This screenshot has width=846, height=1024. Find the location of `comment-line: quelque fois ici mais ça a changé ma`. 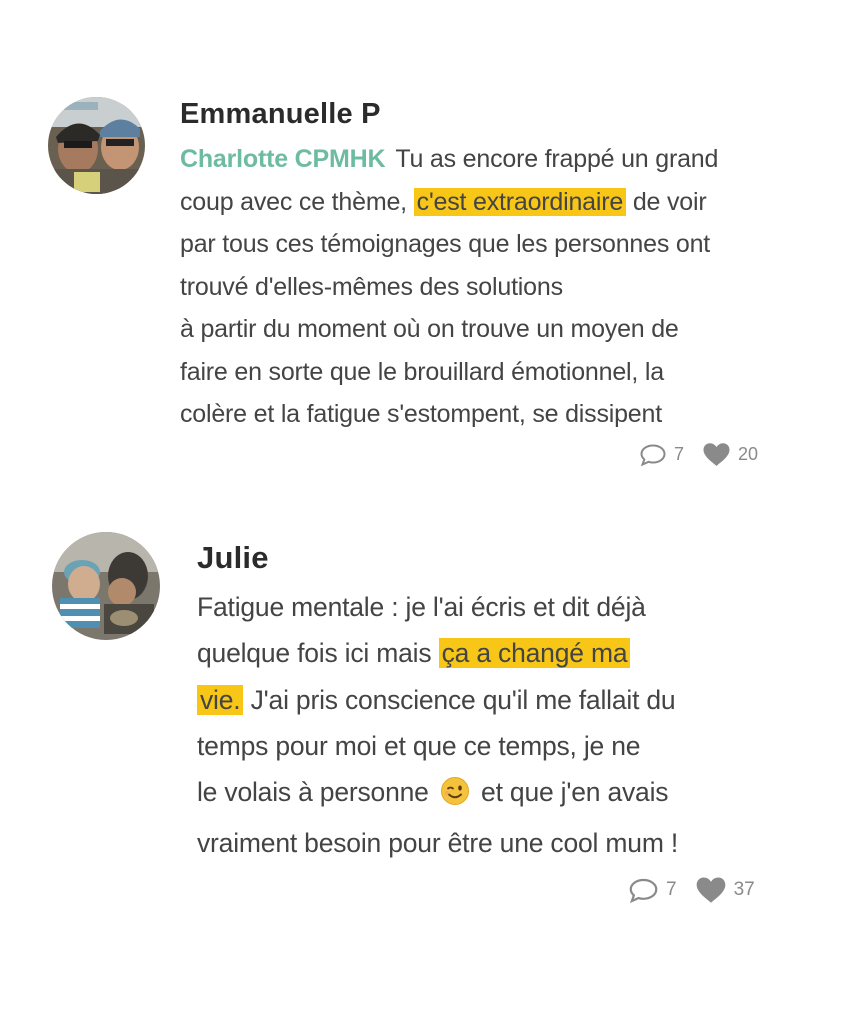

comment-line: quelque fois ici mais ça a changé ma is located at coordinates (437, 653).